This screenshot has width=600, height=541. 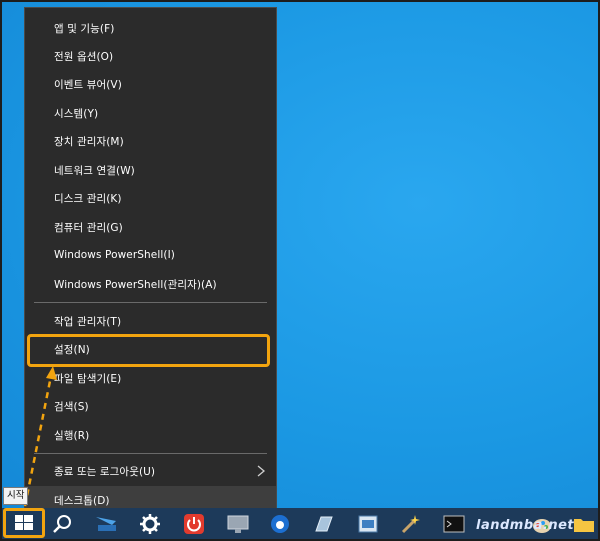 I want to click on menu-item-label: 디스크 관리(K), so click(x=88, y=198).